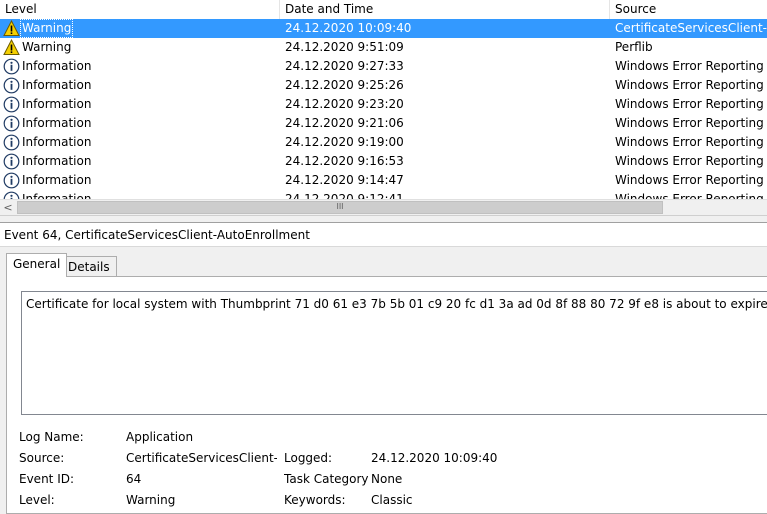  I want to click on label-level: Level:, so click(37, 500).